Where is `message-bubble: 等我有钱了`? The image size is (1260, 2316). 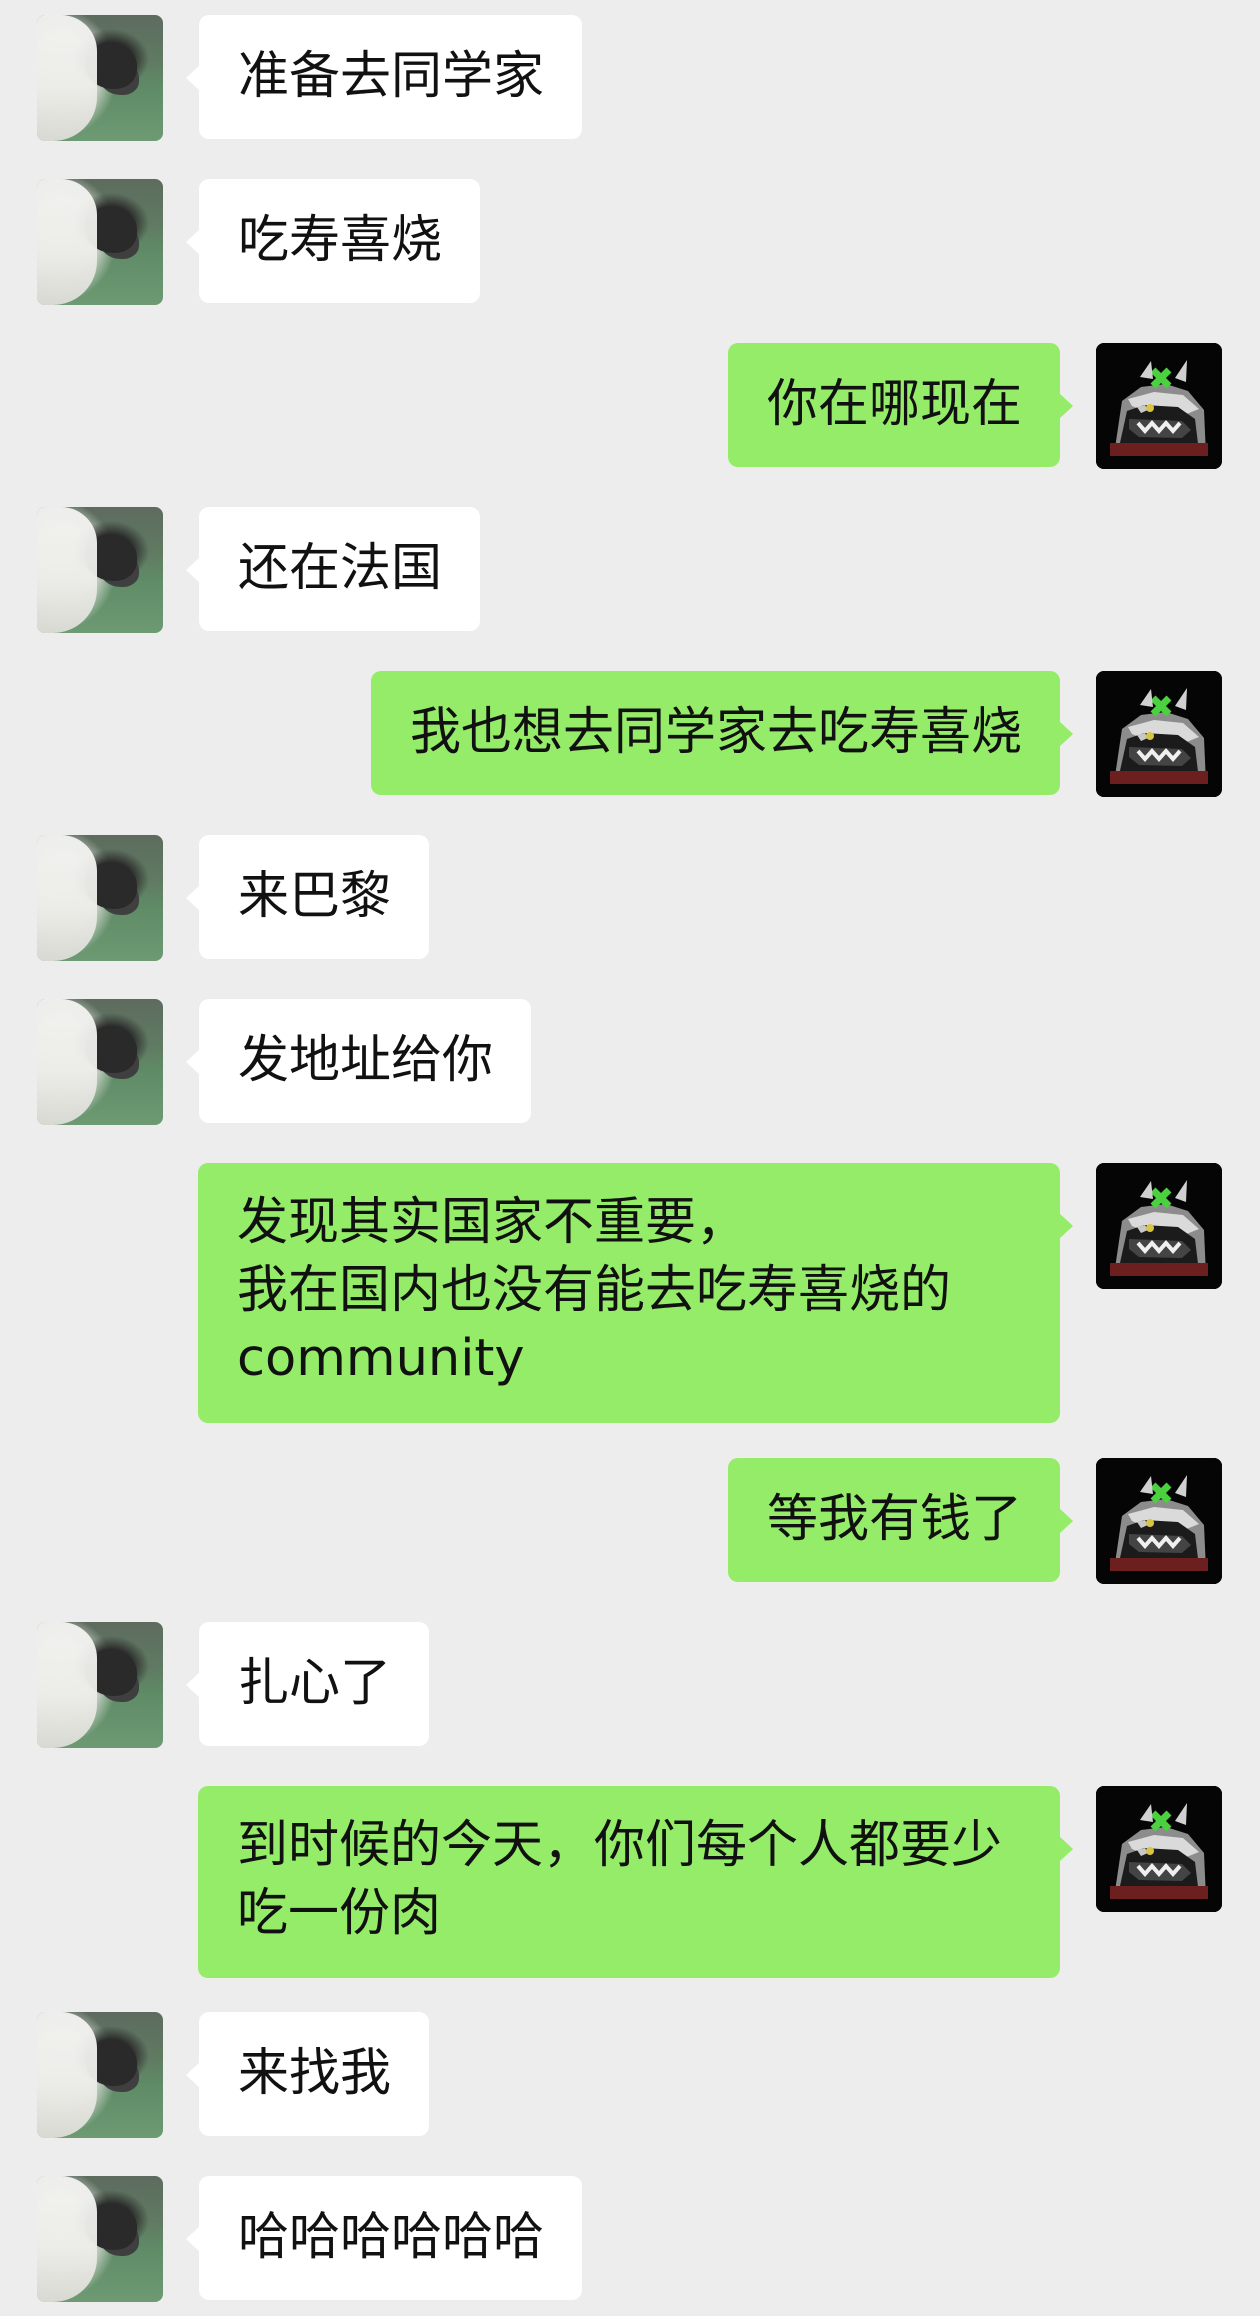 message-bubble: 等我有钱了 is located at coordinates (900, 1520).